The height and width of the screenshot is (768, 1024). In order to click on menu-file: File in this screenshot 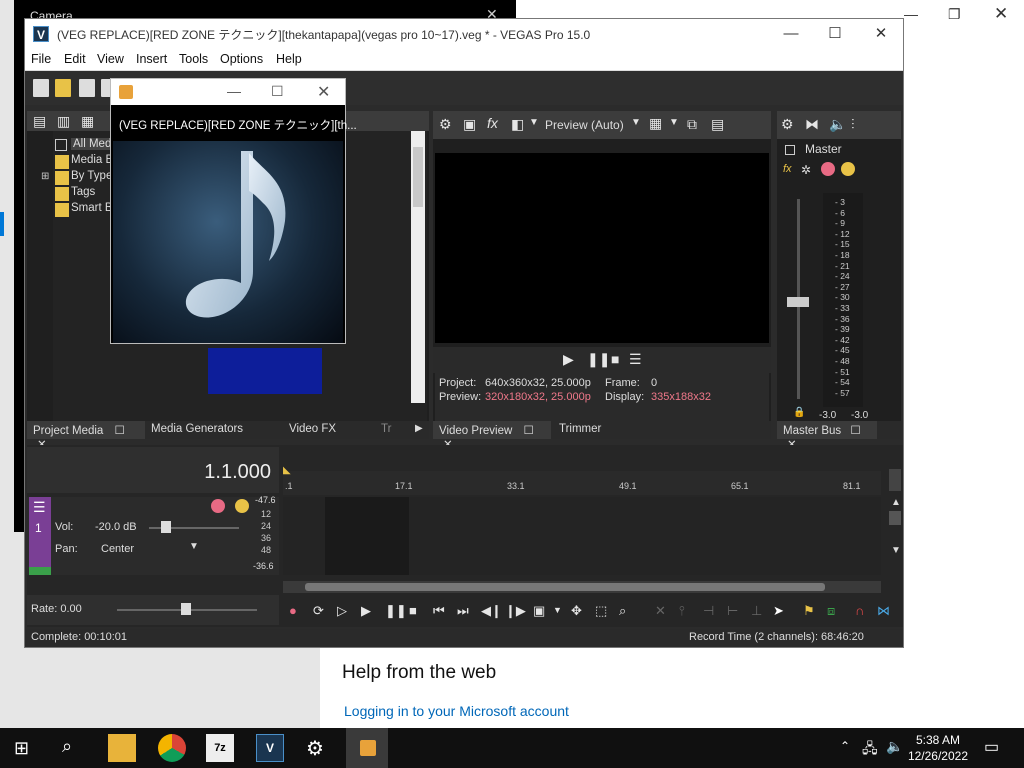, I will do `click(41, 59)`.